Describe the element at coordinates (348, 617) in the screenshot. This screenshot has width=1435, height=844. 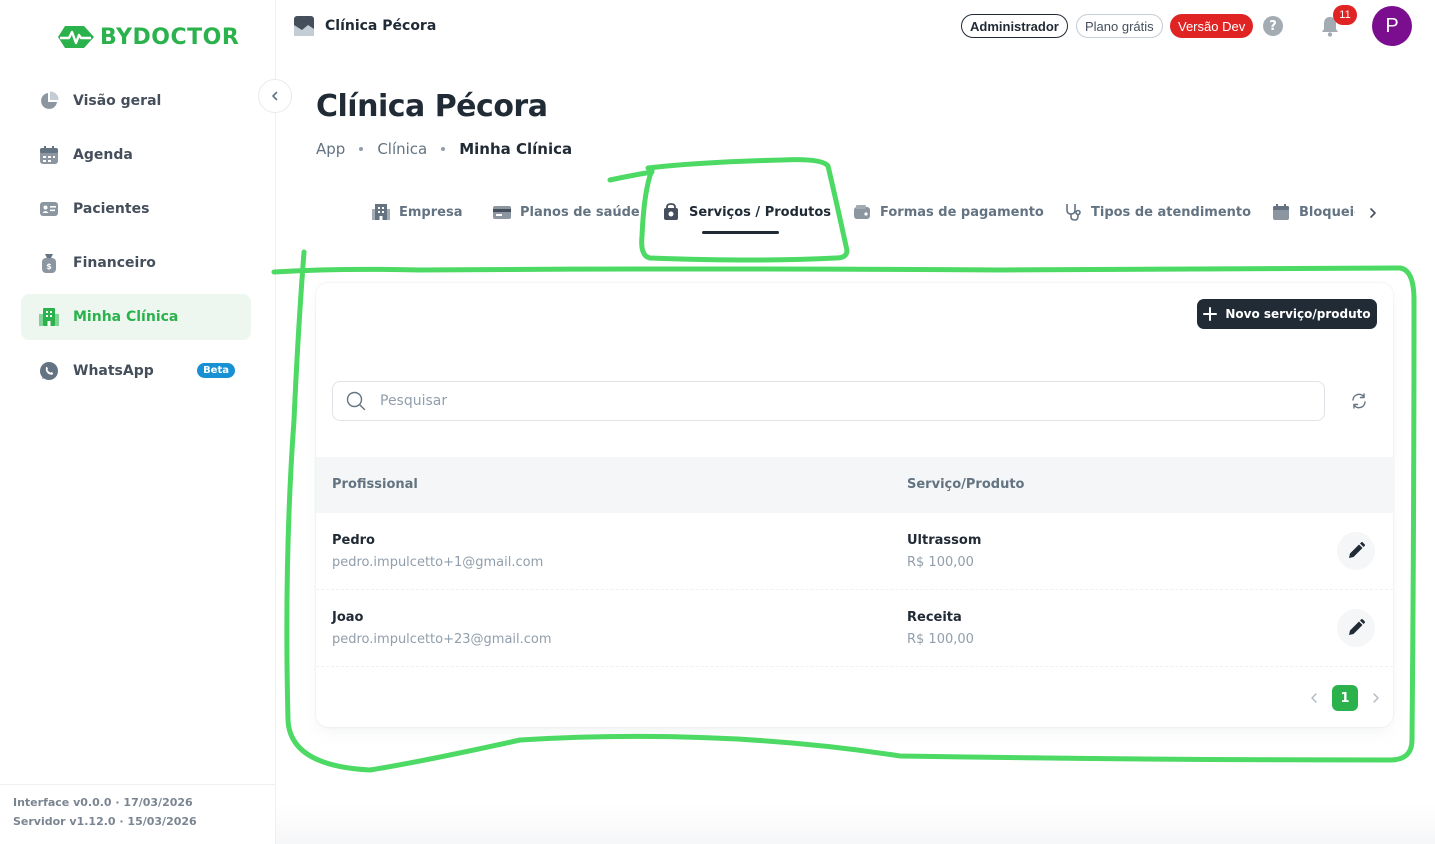
I see `professional-name: Joao` at that location.